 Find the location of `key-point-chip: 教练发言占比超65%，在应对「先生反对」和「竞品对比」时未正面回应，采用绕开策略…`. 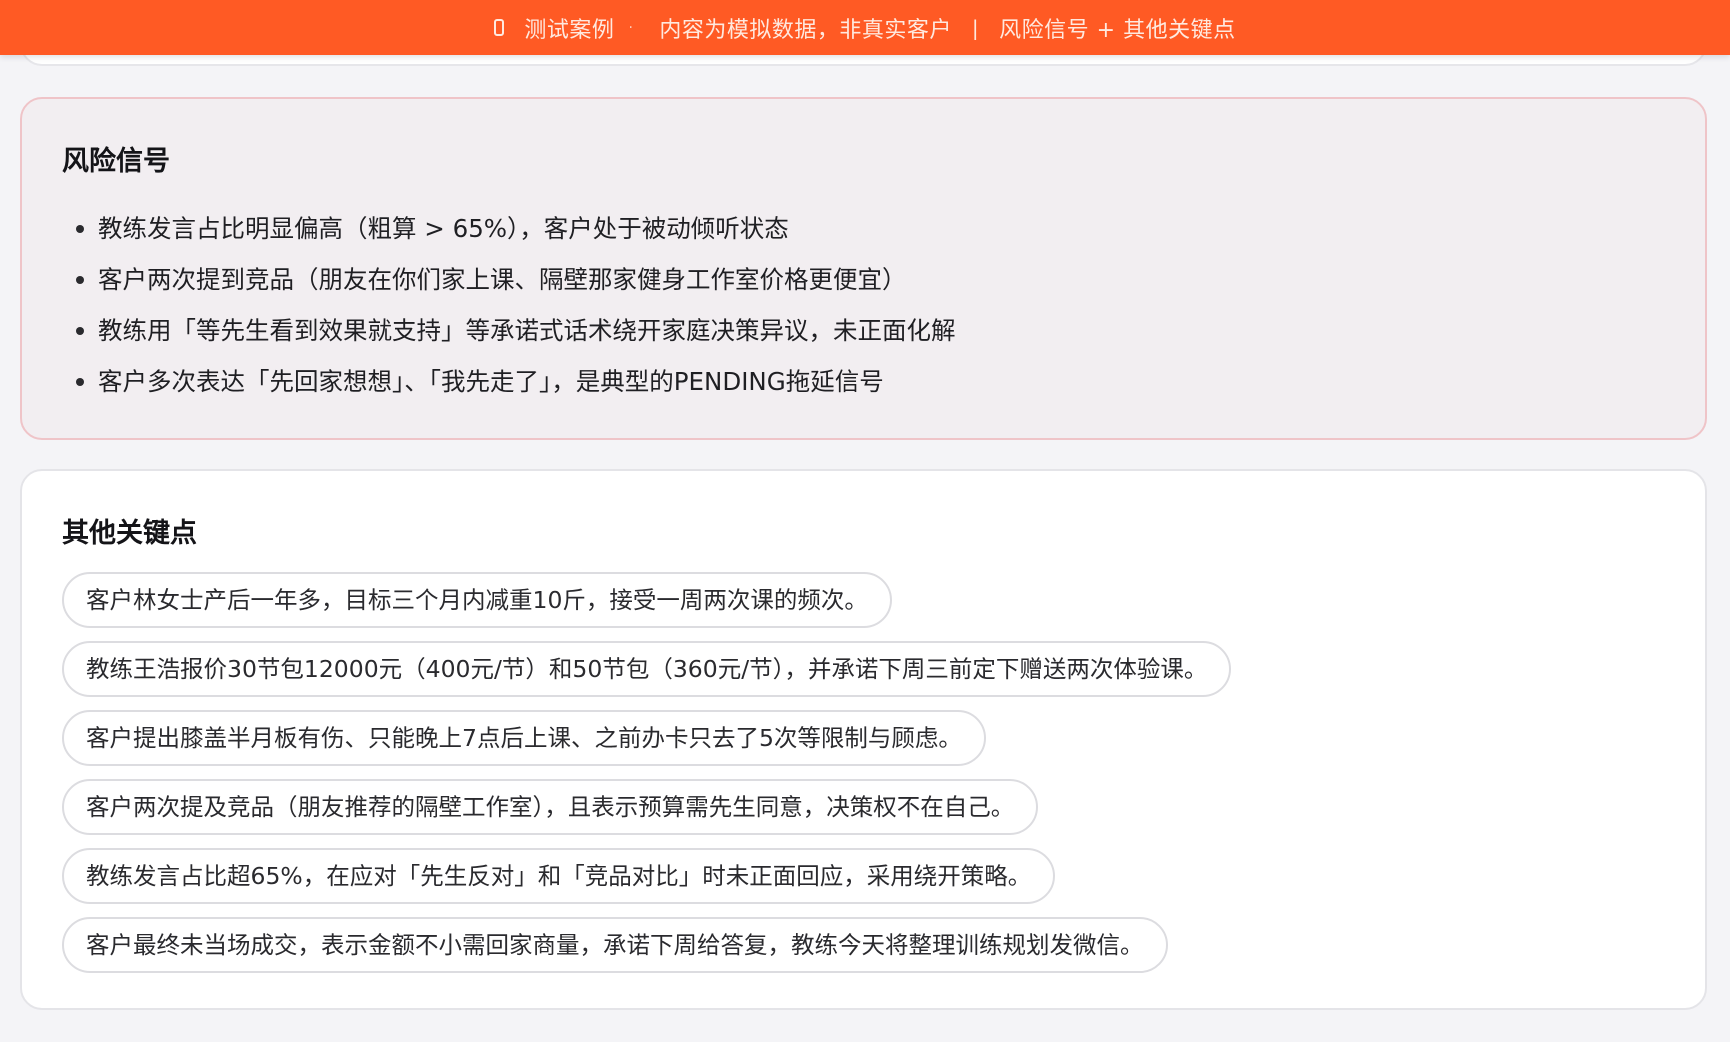

key-point-chip: 教练发言占比超65%，在应对「先生反对」和「竞品对比」时未正面回应，采用绕开策略… is located at coordinates (559, 876).